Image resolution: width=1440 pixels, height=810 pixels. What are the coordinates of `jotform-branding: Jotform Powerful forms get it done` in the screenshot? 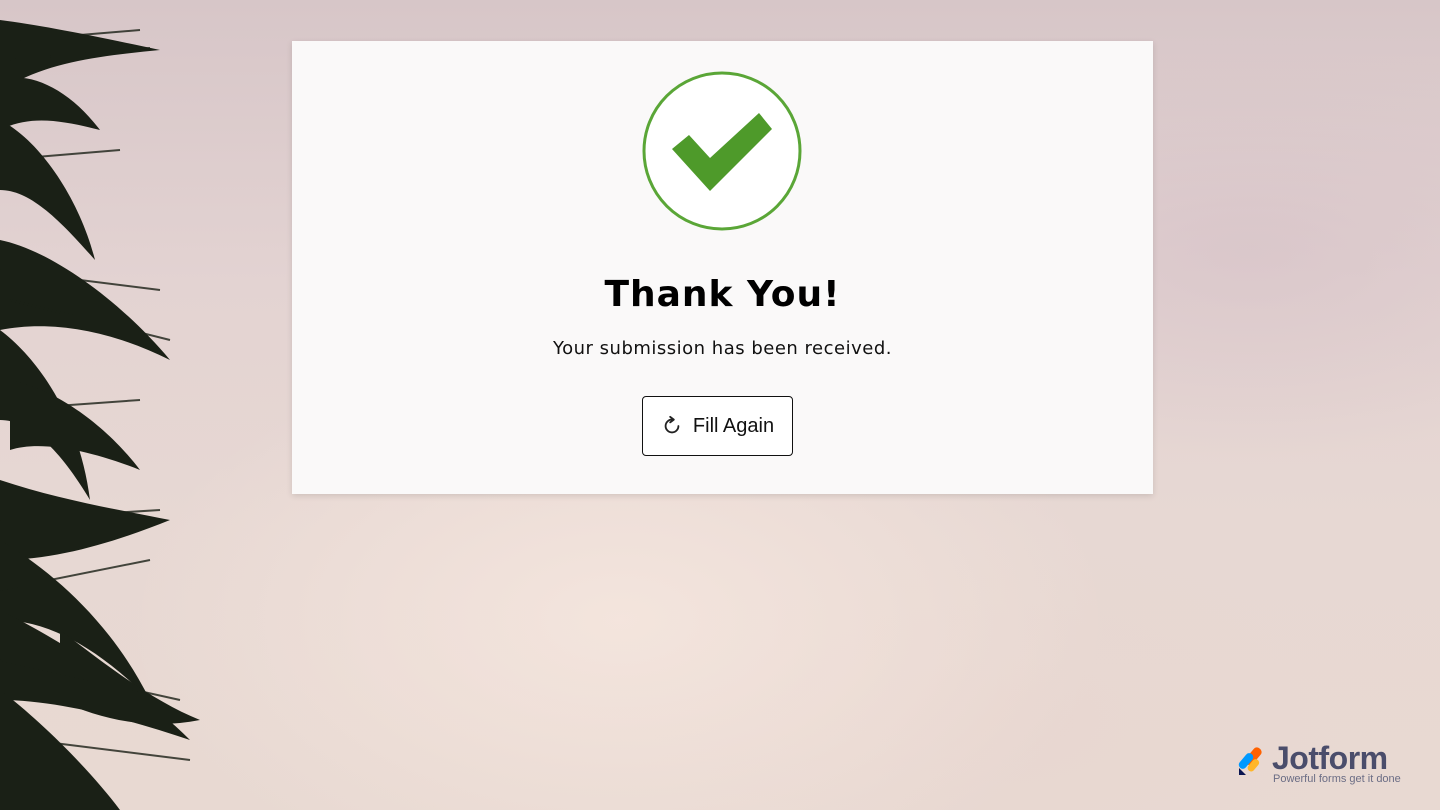 It's located at (1326, 765).